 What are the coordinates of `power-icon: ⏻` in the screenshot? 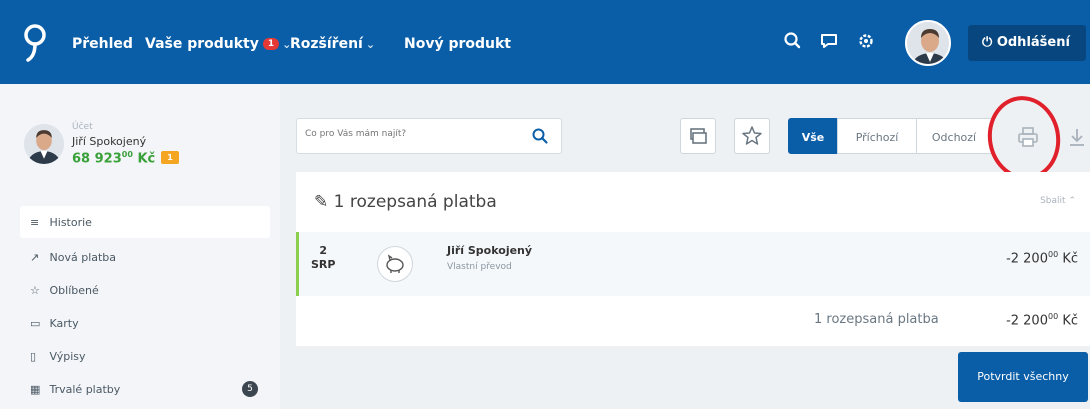 It's located at (987, 42).